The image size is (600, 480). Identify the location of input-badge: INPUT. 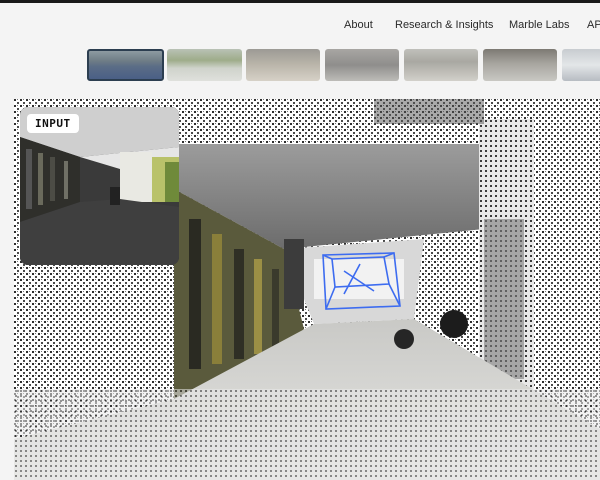
(53, 123).